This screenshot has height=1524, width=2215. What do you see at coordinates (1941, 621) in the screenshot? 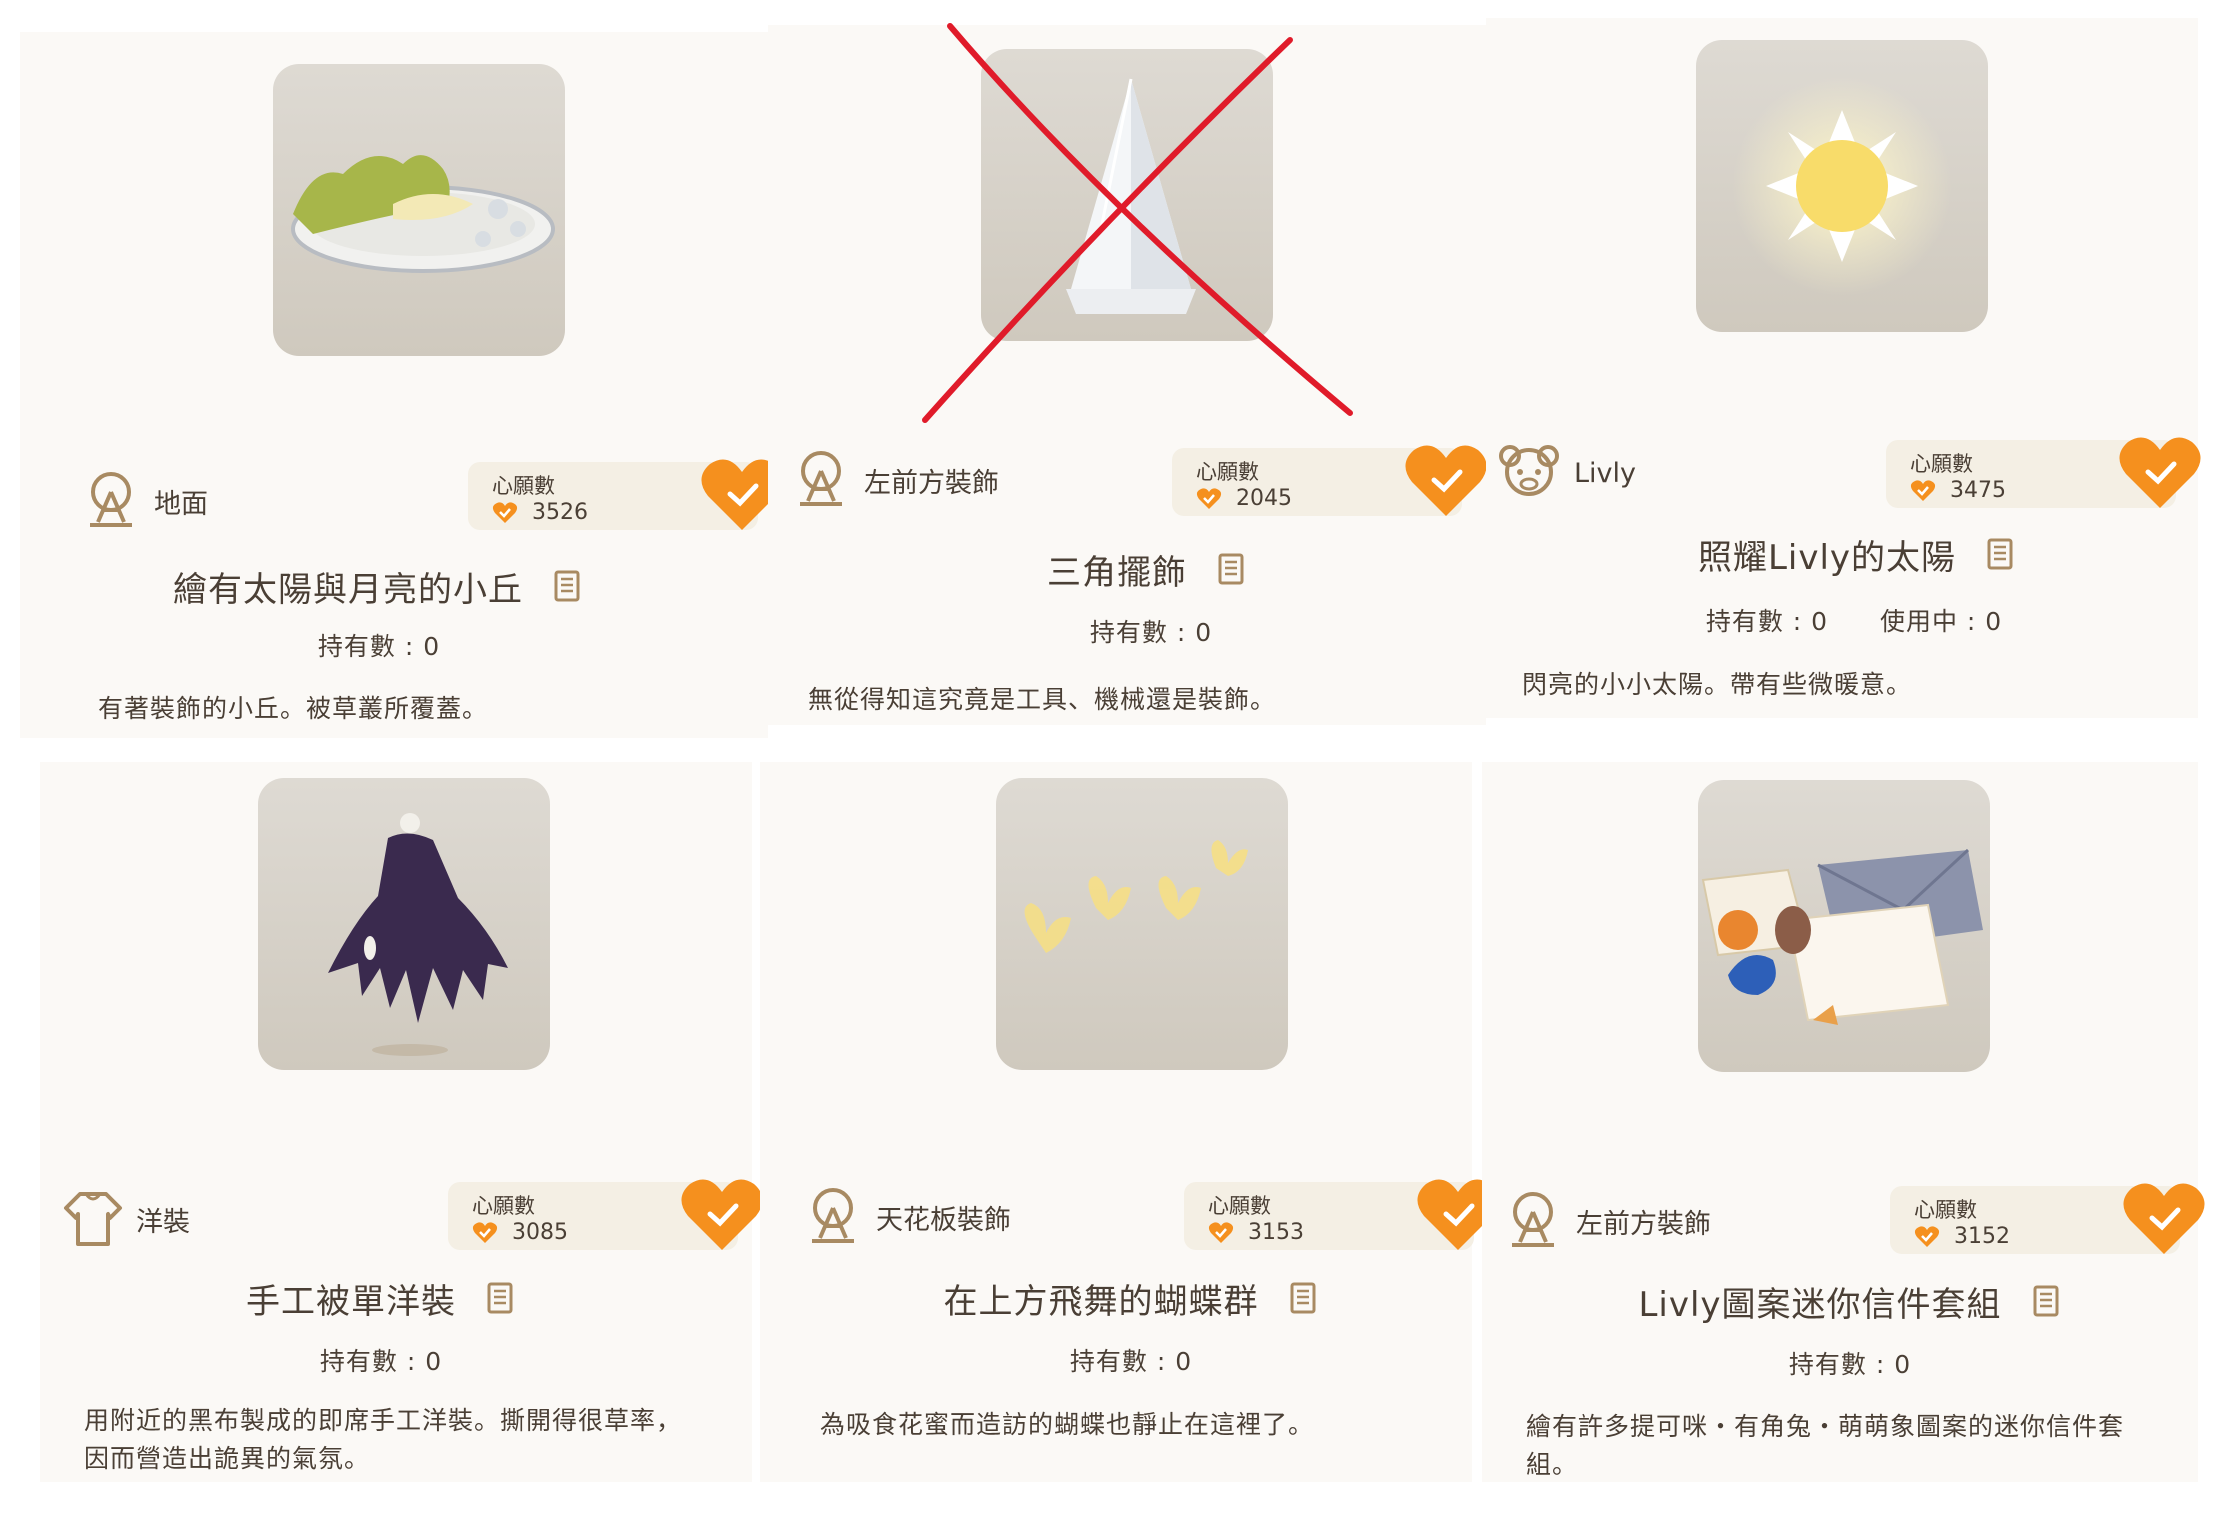
I see `in-use-count: 使用中 : 0` at bounding box center [1941, 621].